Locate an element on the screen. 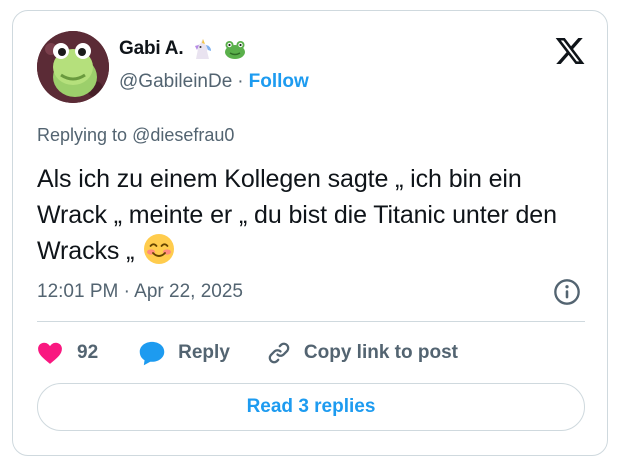  info-icon is located at coordinates (567, 292).